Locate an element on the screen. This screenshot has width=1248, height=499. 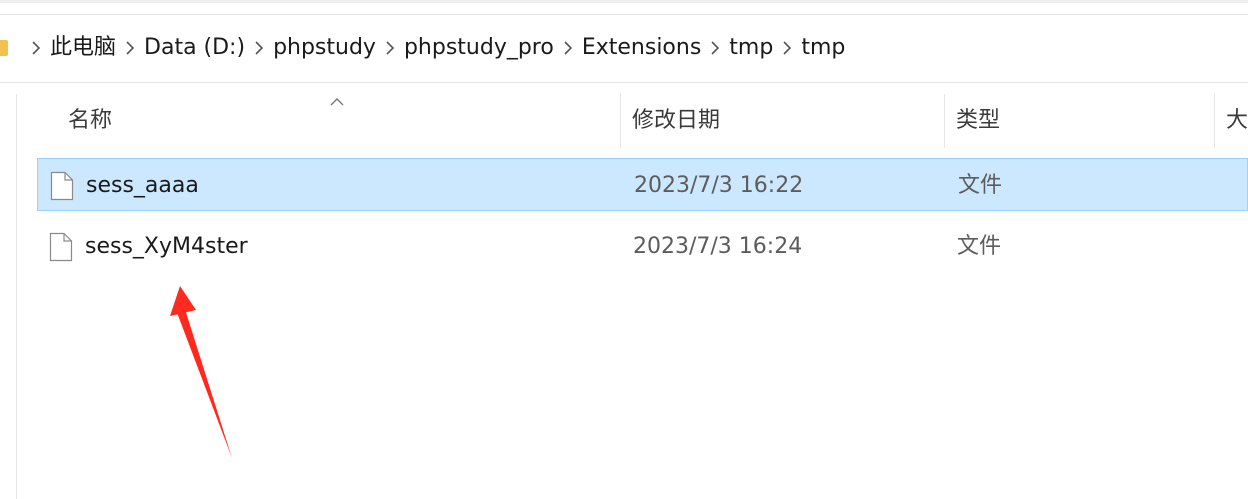
column-header-size: 大 is located at coordinates (1237, 121).